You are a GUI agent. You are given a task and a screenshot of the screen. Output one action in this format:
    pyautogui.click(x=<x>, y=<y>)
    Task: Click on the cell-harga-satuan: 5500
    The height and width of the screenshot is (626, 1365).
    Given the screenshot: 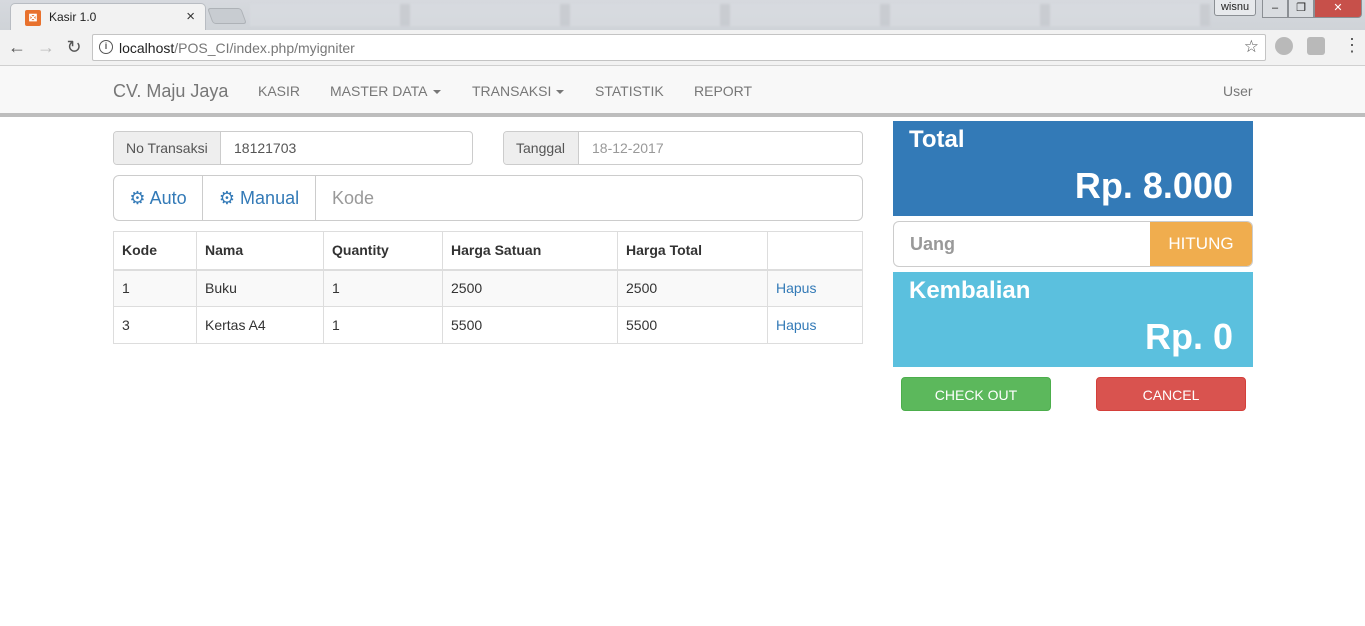 What is the action you would take?
    pyautogui.click(x=530, y=325)
    